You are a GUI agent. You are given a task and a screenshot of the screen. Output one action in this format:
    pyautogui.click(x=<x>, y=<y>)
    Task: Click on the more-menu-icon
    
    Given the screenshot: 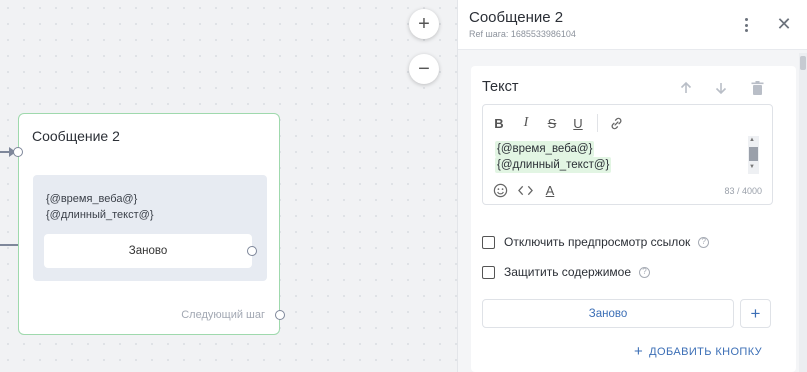 What is the action you would take?
    pyautogui.click(x=746, y=25)
    